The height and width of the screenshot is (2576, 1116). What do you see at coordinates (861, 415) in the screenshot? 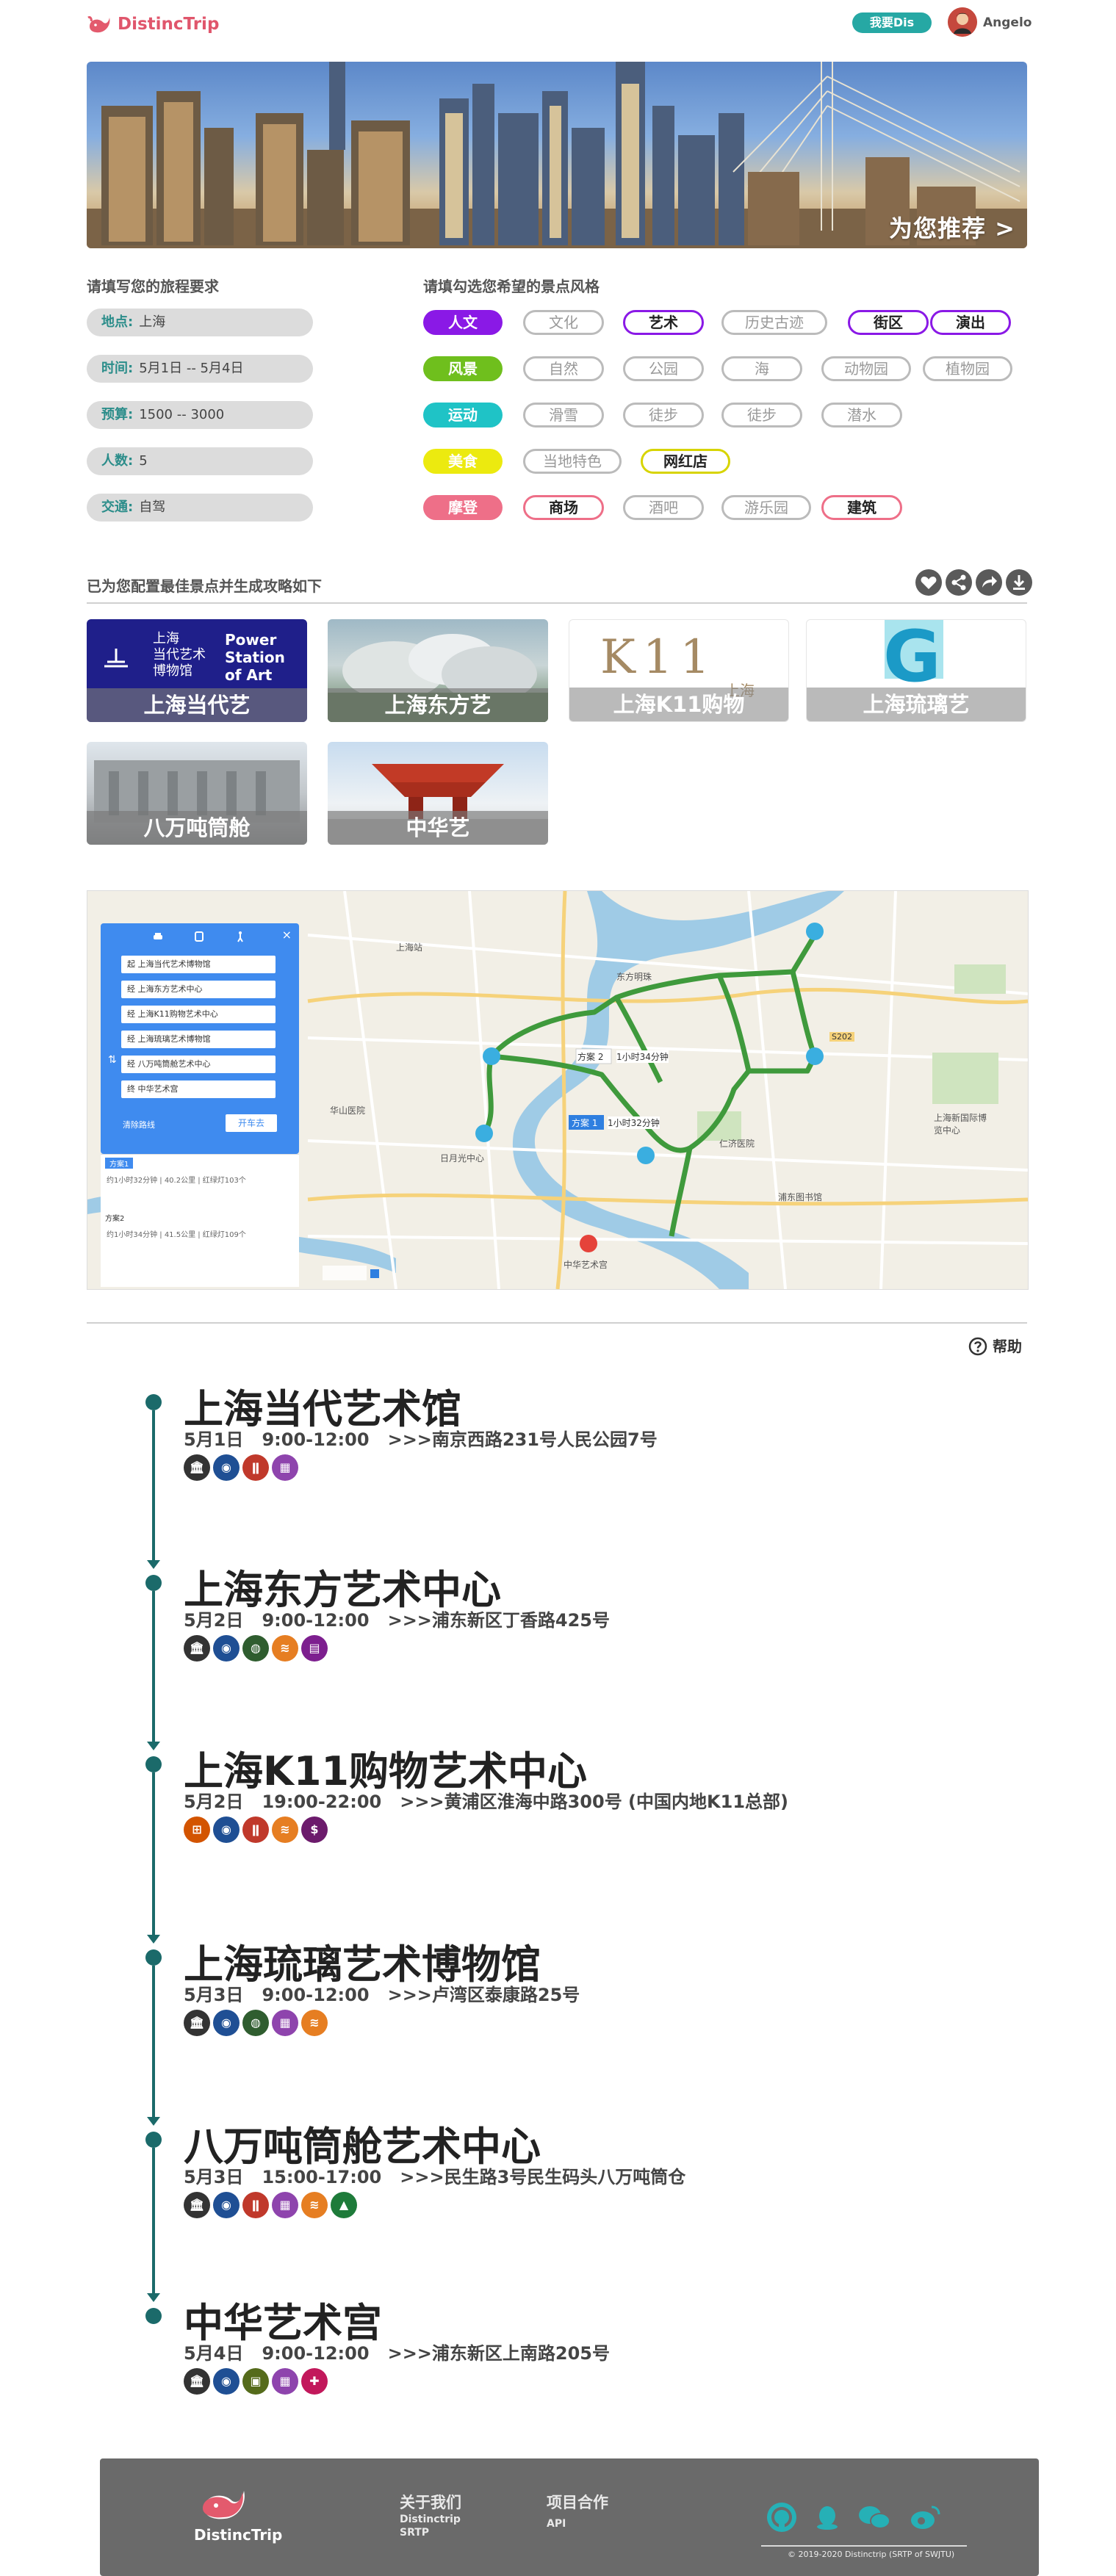
I see `style-tag: 潜水` at bounding box center [861, 415].